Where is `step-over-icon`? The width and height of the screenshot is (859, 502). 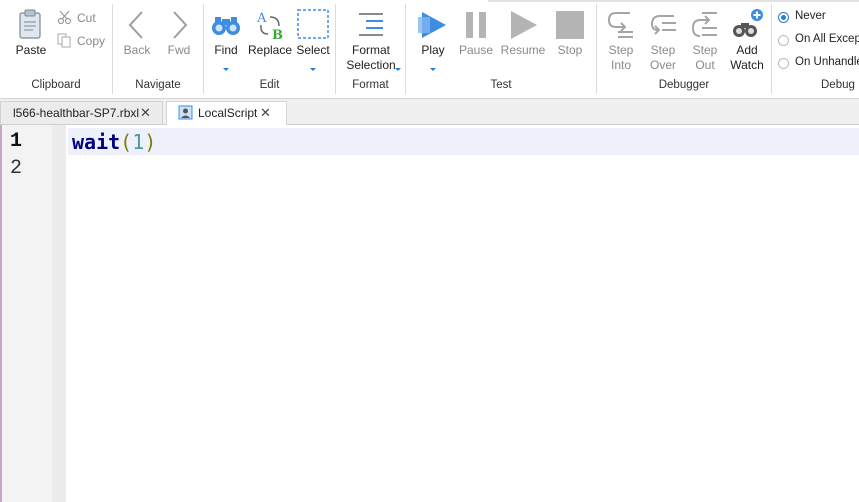
step-over-icon is located at coordinates (663, 25).